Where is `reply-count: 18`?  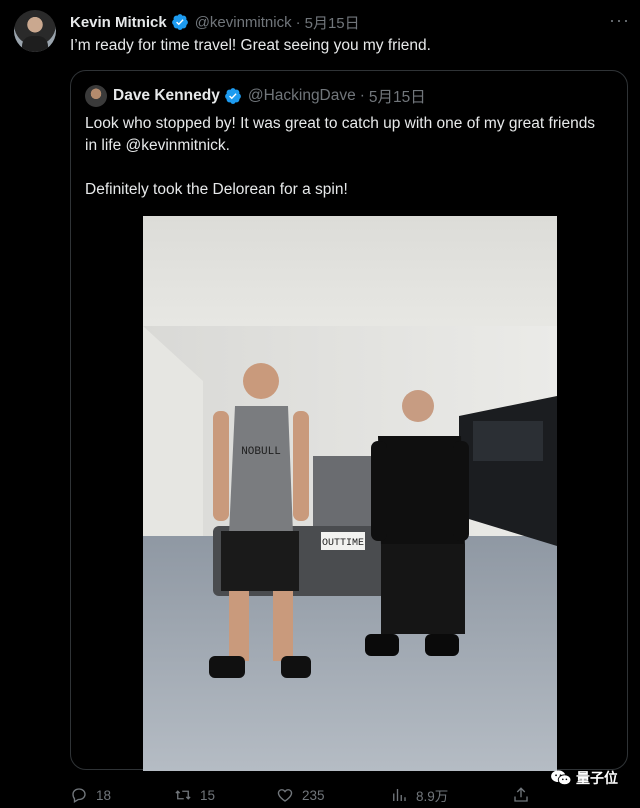 reply-count: 18 is located at coordinates (104, 795).